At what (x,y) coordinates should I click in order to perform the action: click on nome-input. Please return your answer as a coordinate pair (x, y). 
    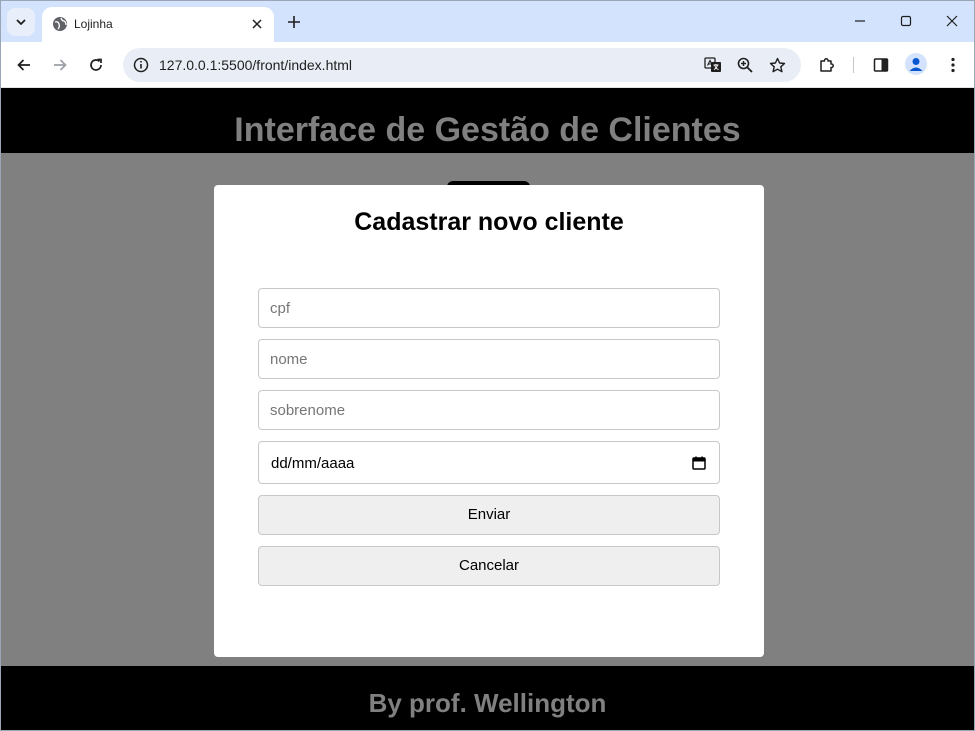
    Looking at the image, I should click on (489, 359).